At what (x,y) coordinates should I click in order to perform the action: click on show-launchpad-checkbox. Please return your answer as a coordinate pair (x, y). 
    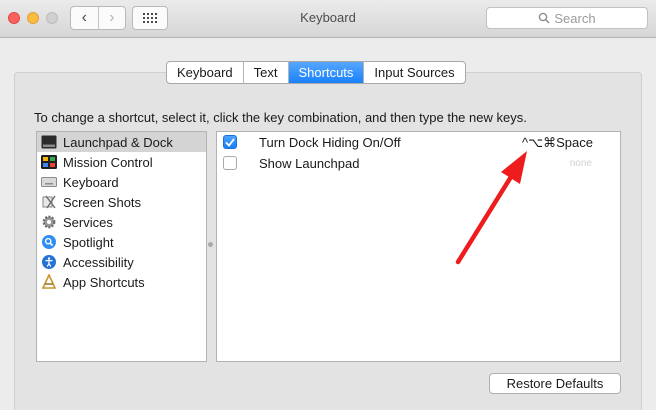
    Looking at the image, I should click on (230, 163).